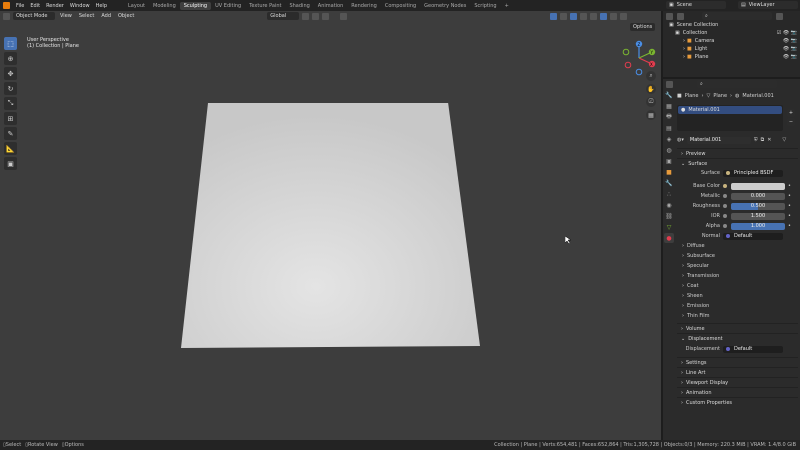 This screenshot has height=450, width=800. Describe the element at coordinates (669, 205) in the screenshot. I see `physics-tab-icon: ◉` at that location.